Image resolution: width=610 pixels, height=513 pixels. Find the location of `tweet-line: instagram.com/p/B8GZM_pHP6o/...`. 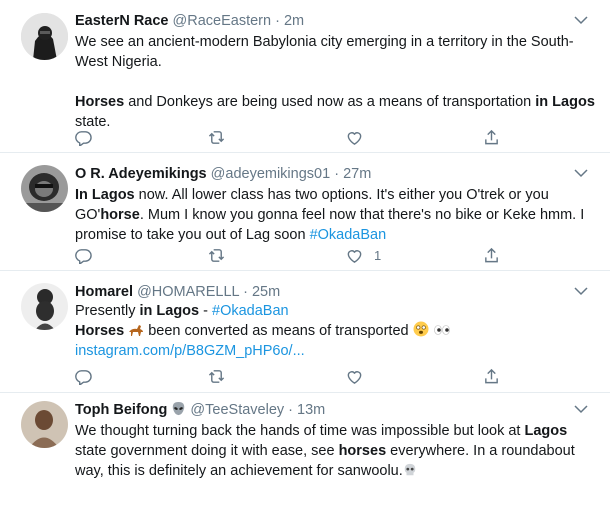

tweet-line: instagram.com/p/B8GZM_pHP6o/... is located at coordinates (335, 351).